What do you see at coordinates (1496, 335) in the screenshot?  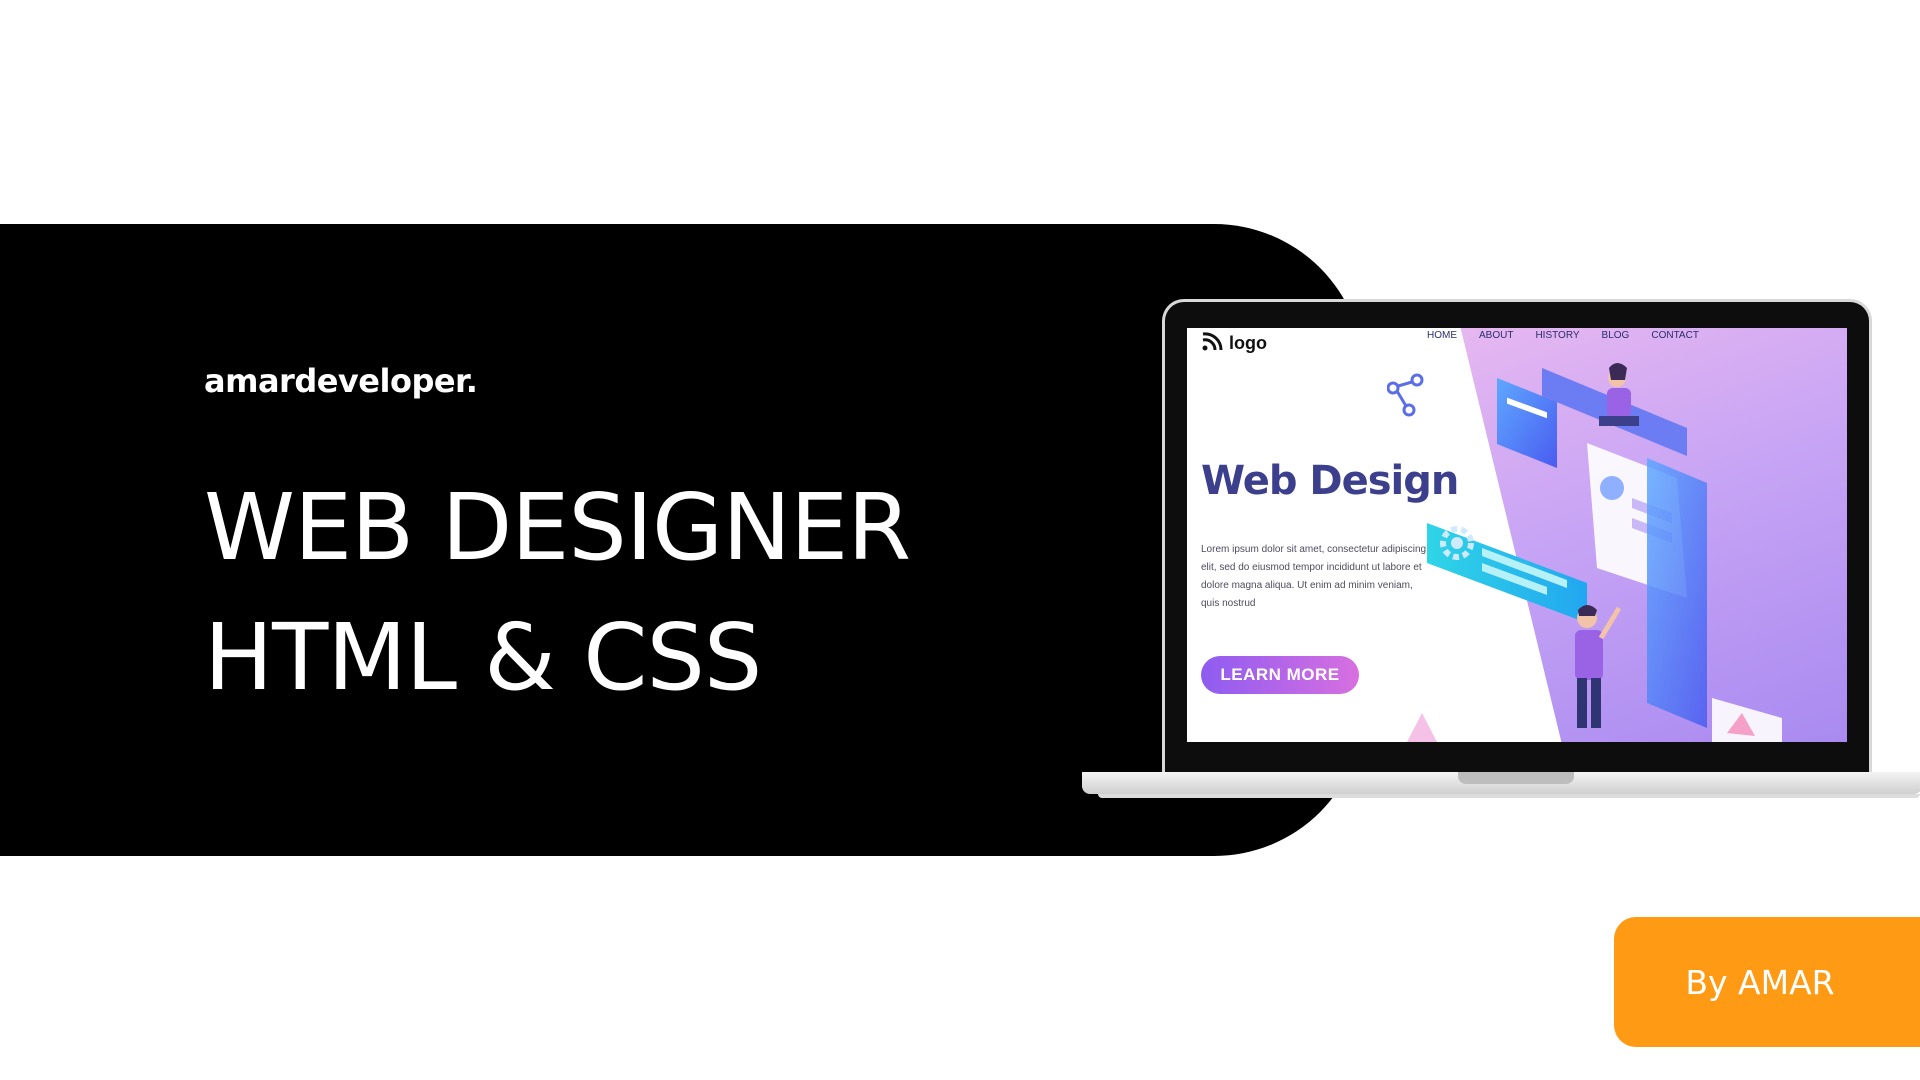 I see `nav-about: ABOUT` at bounding box center [1496, 335].